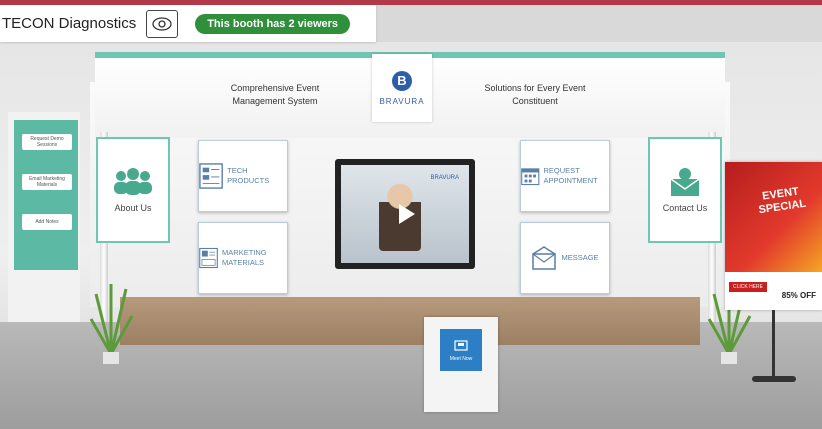 This screenshot has width=822, height=429. I want to click on about-us-button: About Us, so click(133, 190).